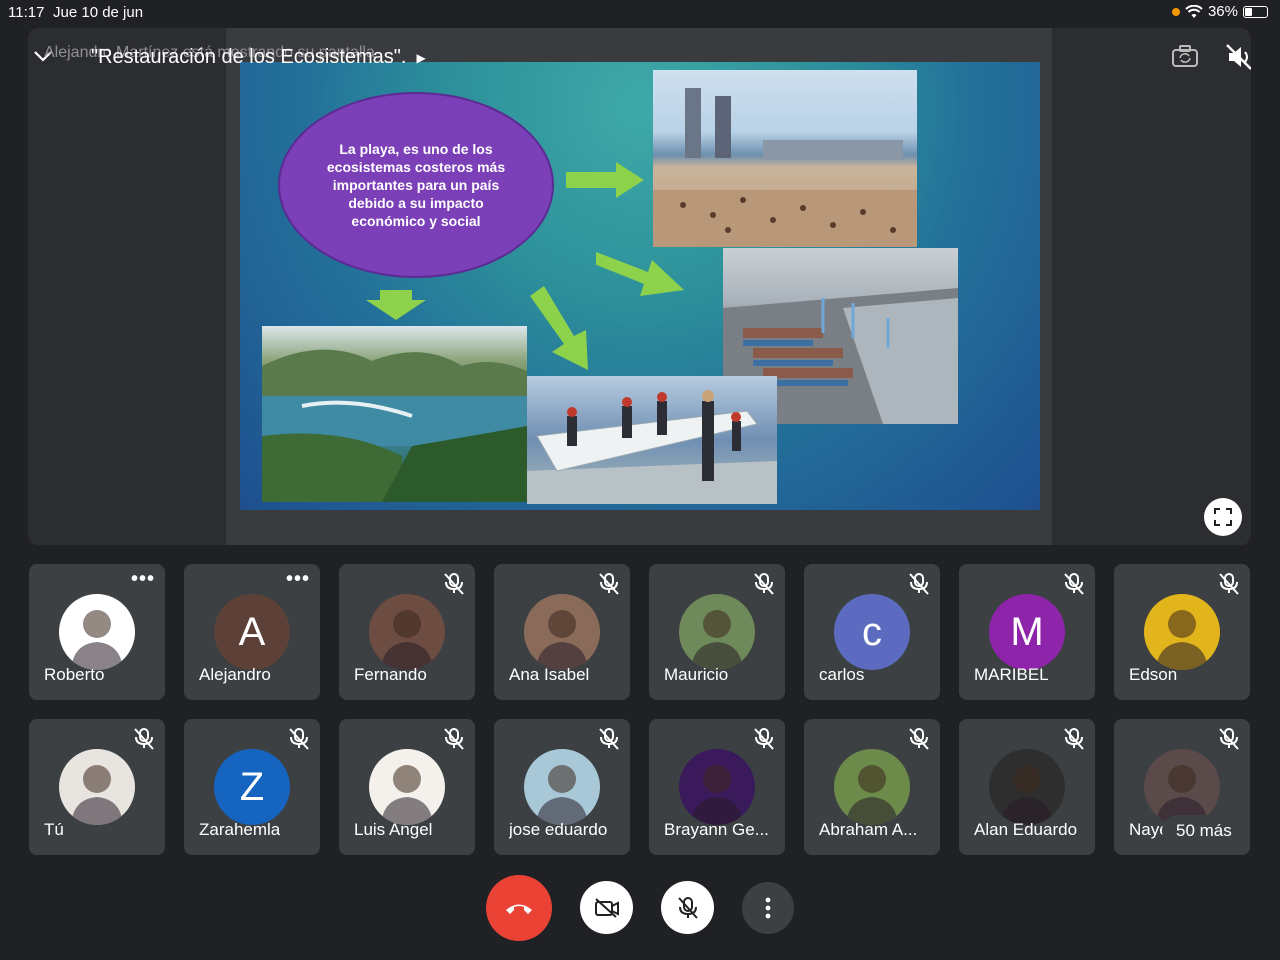 The image size is (1280, 960). I want to click on fishermen-photo, so click(652, 440).